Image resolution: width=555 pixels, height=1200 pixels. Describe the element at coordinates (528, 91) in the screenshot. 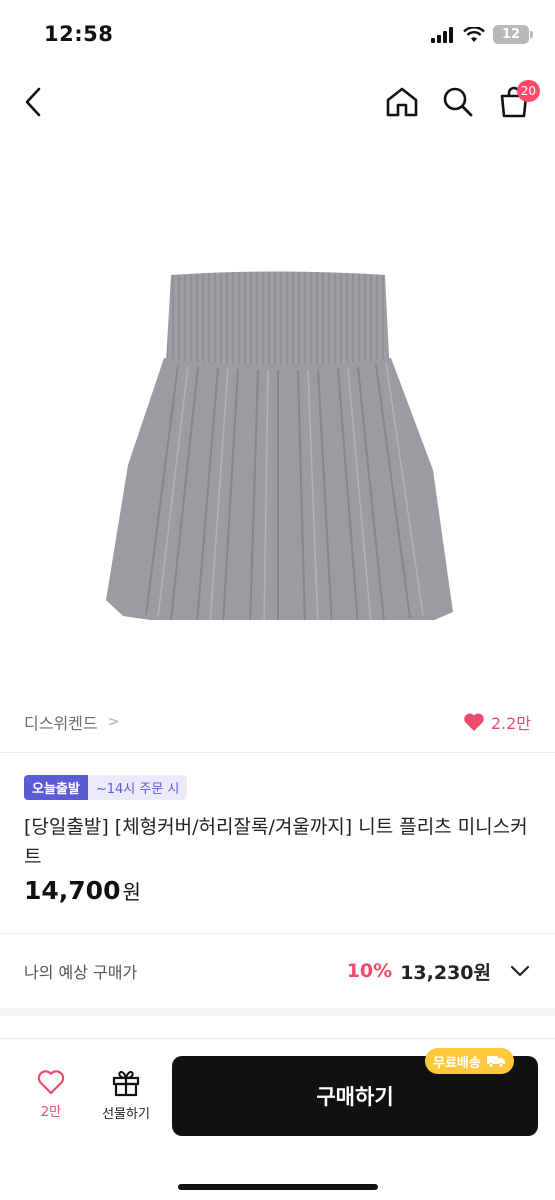

I see `cart-count-badge: 20` at that location.